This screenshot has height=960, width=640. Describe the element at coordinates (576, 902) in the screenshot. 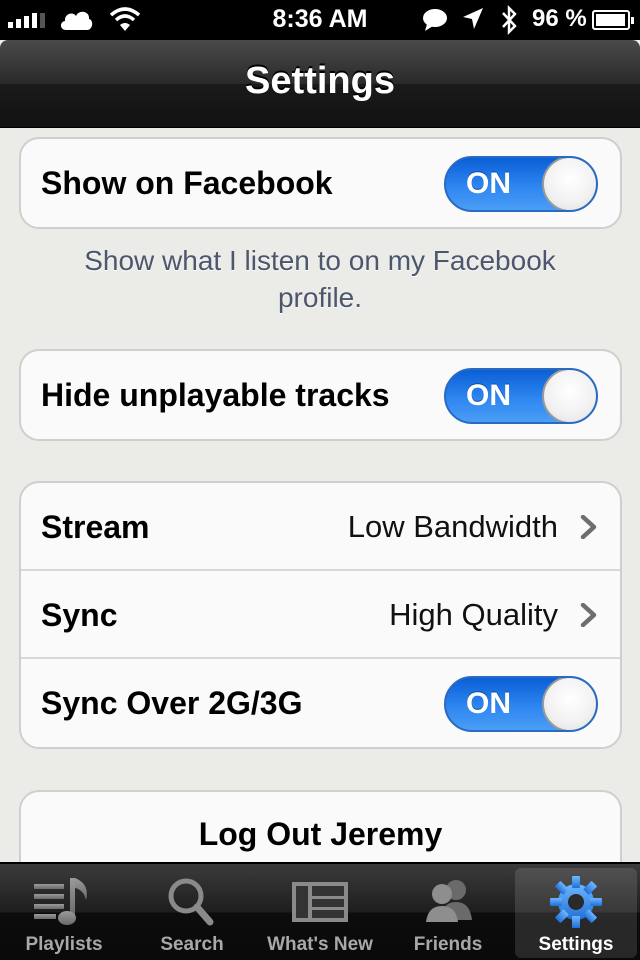

I see `gear-icon` at that location.